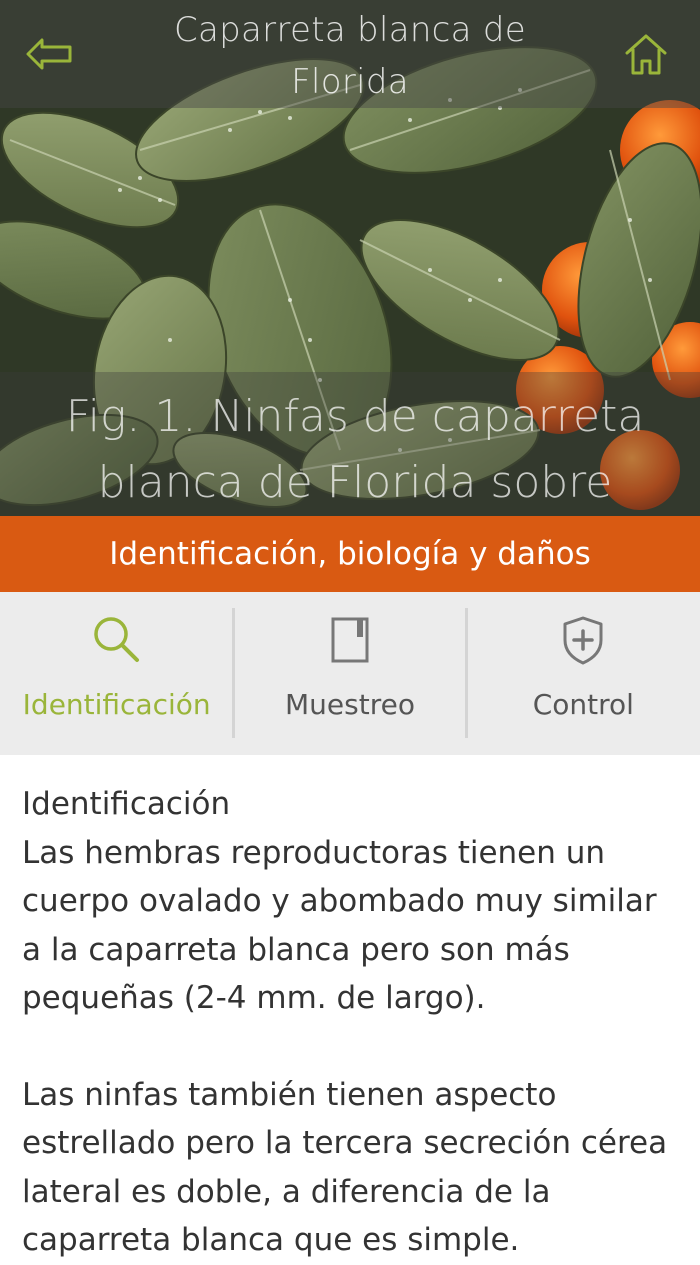 Image resolution: width=700 pixels, height=1265 pixels. I want to click on home-icon, so click(646, 54).